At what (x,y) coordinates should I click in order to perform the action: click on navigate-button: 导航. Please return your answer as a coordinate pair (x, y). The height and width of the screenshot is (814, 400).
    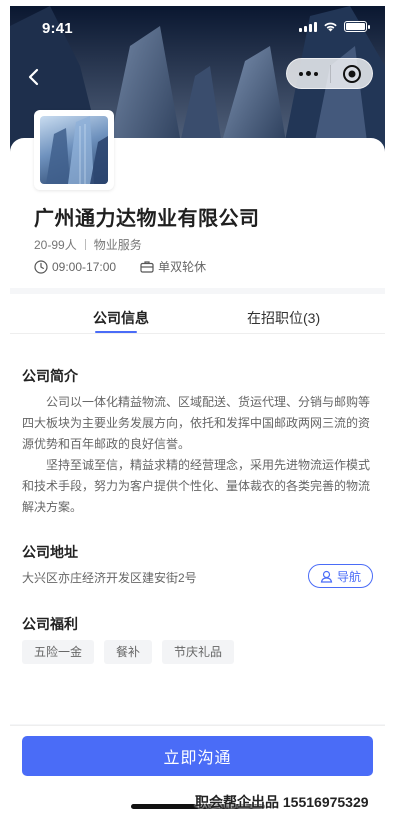
    Looking at the image, I should click on (340, 576).